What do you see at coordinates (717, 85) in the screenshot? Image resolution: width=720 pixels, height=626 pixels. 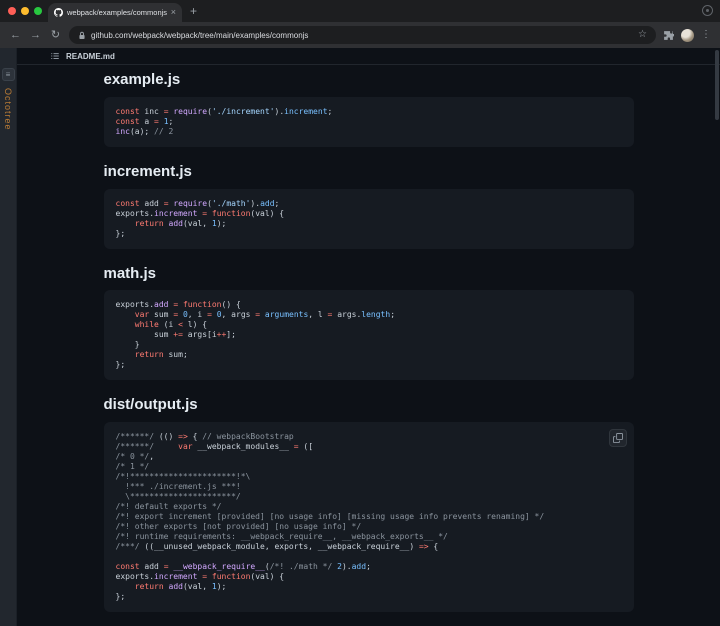 I see `page-scrollbar` at bounding box center [717, 85].